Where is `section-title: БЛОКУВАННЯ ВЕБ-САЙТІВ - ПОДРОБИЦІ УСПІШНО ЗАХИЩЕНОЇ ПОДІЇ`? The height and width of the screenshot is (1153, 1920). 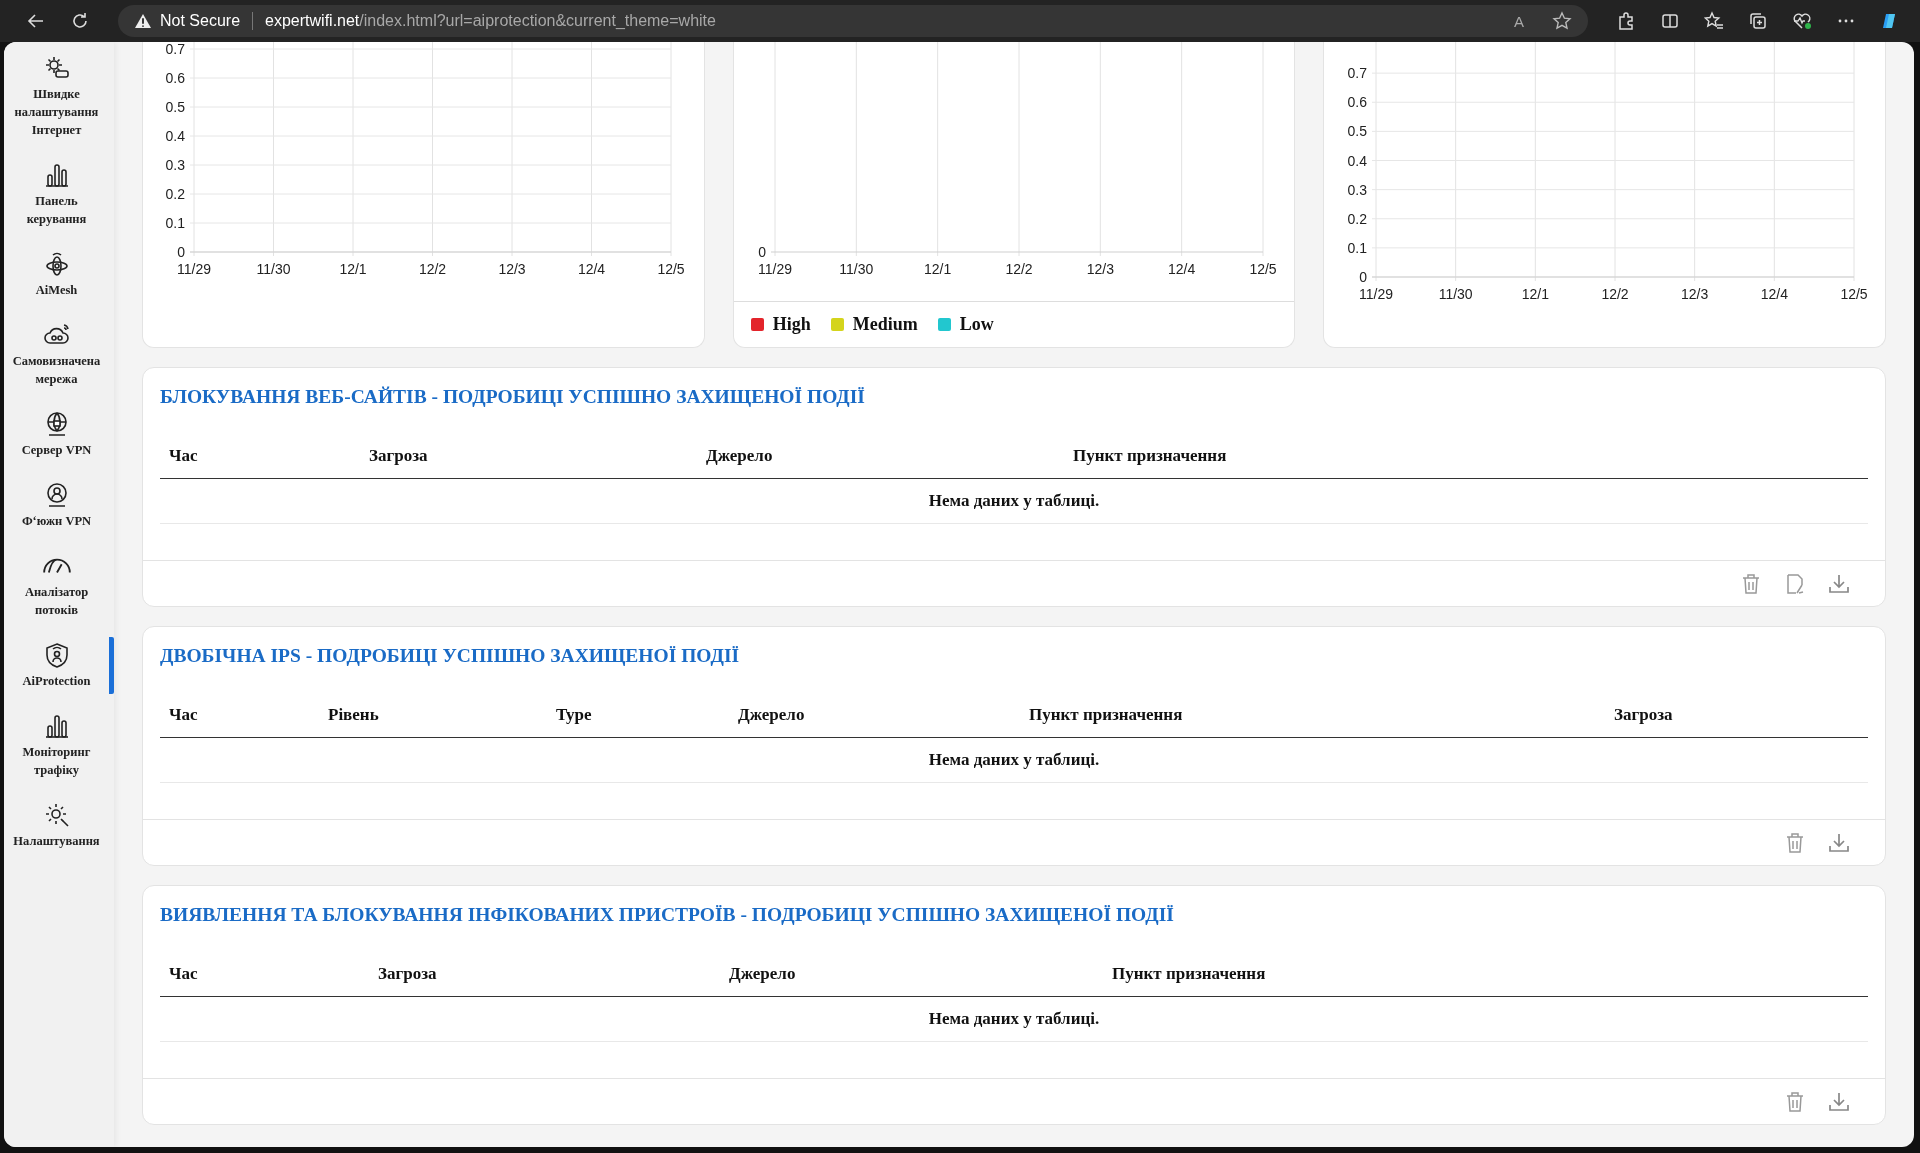
section-title: БЛОКУВАННЯ ВЕБ-САЙТІВ - ПОДРОБИЦІ УСПІШНО ЗАХИЩЕНОЇ ПОДІЇ is located at coordinates (512, 396).